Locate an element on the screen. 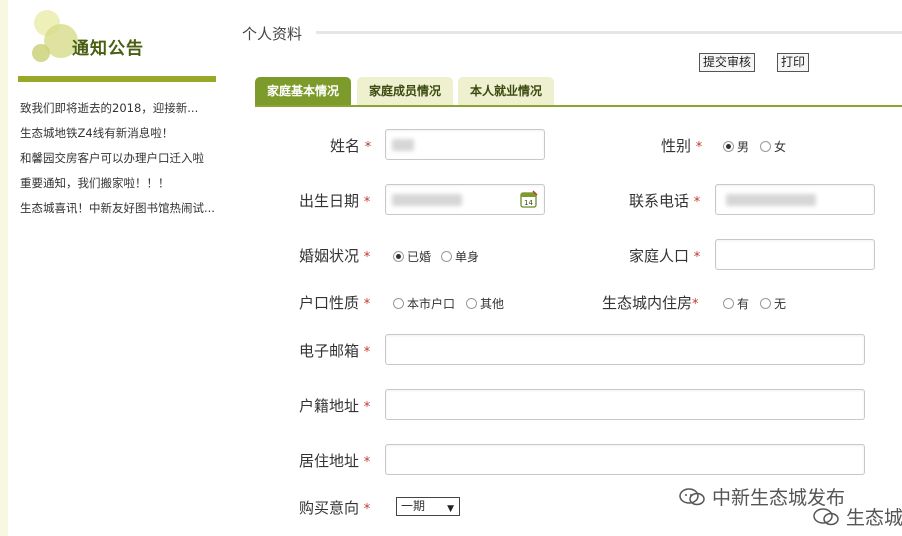  print-button: 打印 is located at coordinates (793, 62).